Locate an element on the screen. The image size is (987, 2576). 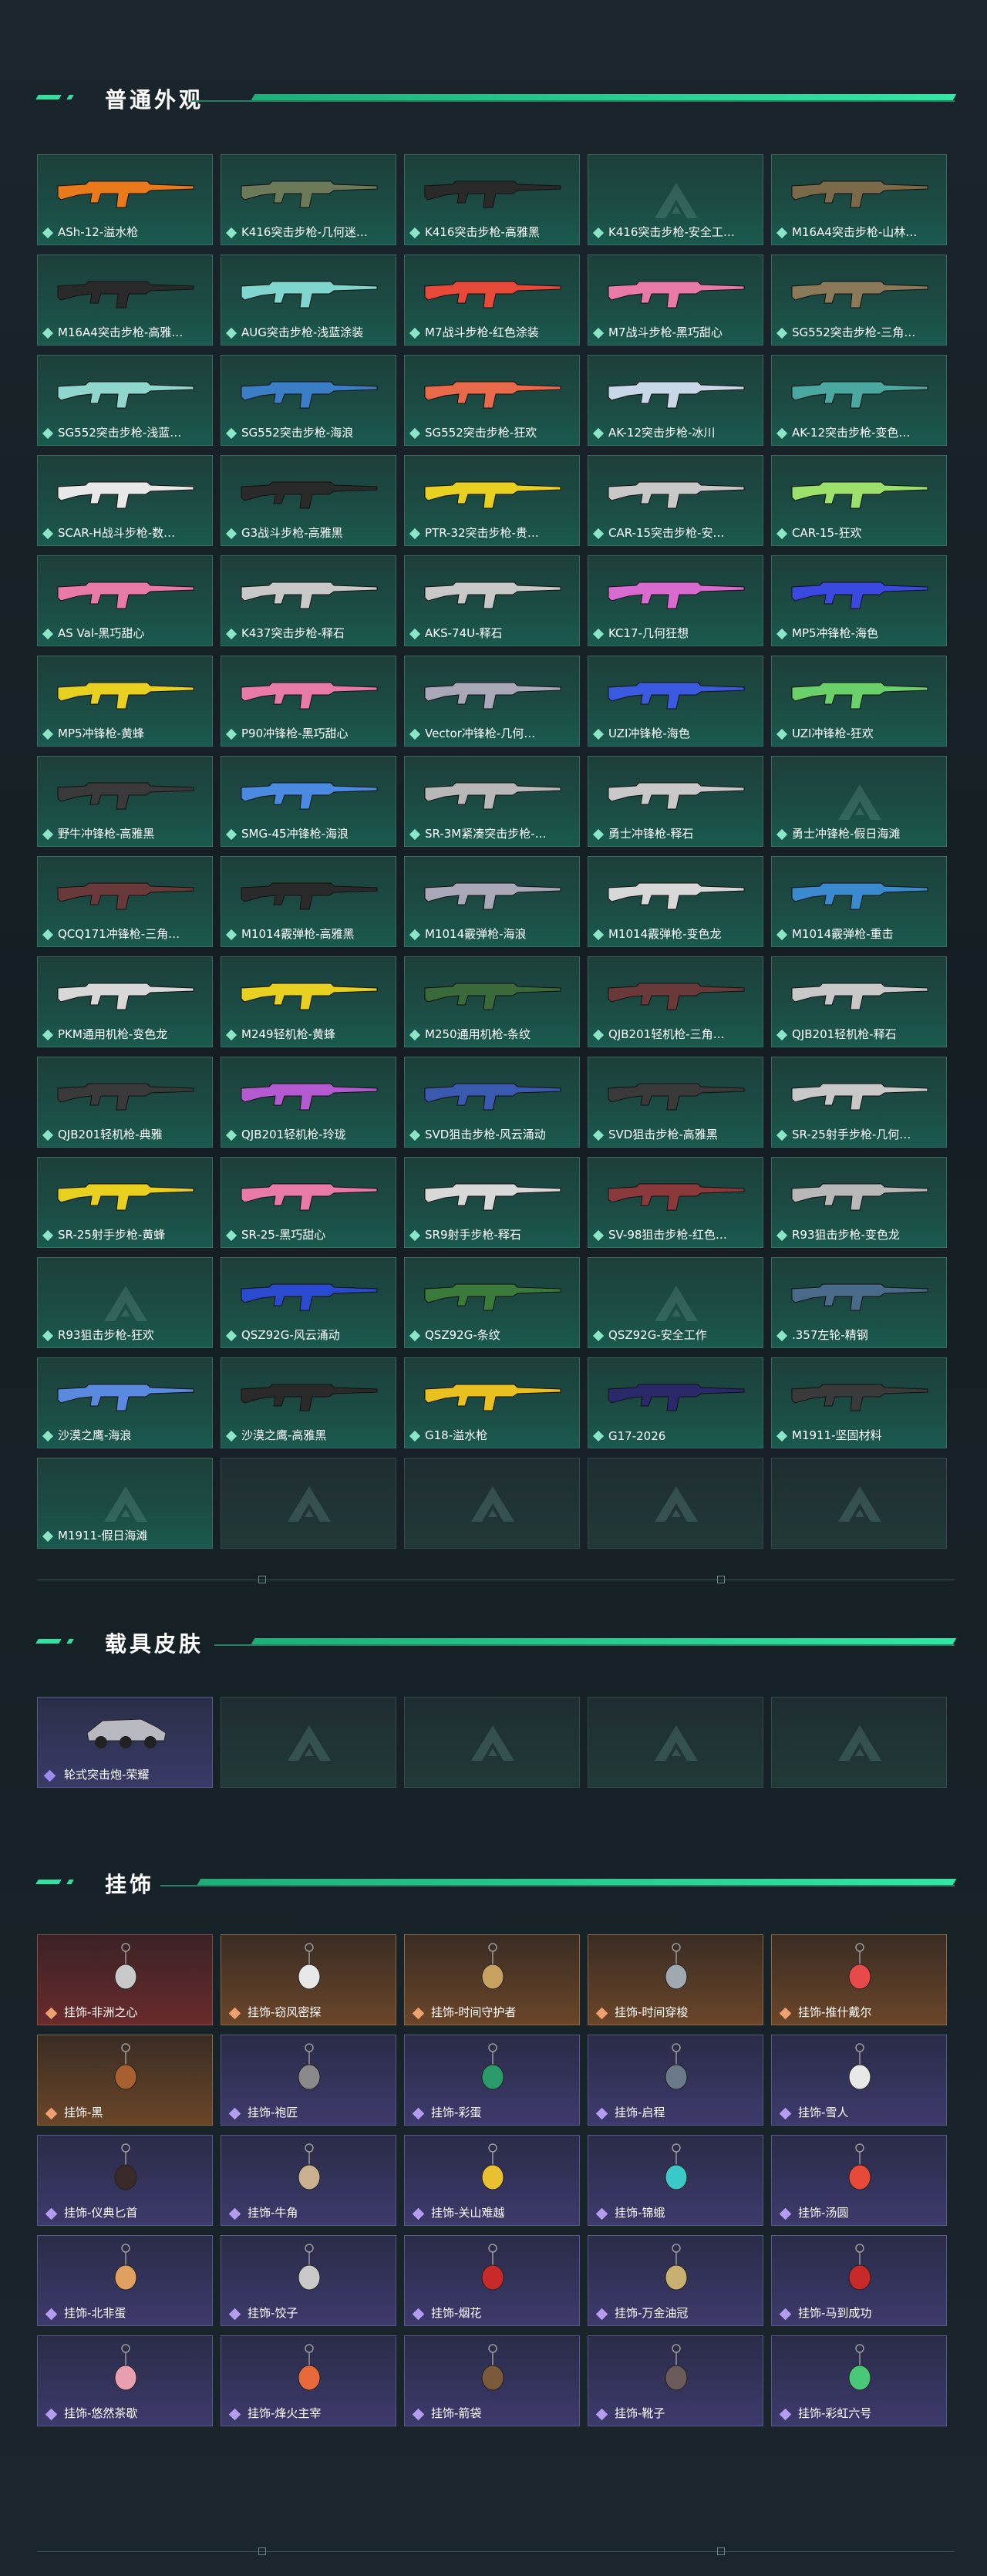
charm-card: 挂饰-关山难越 is located at coordinates (492, 2180).